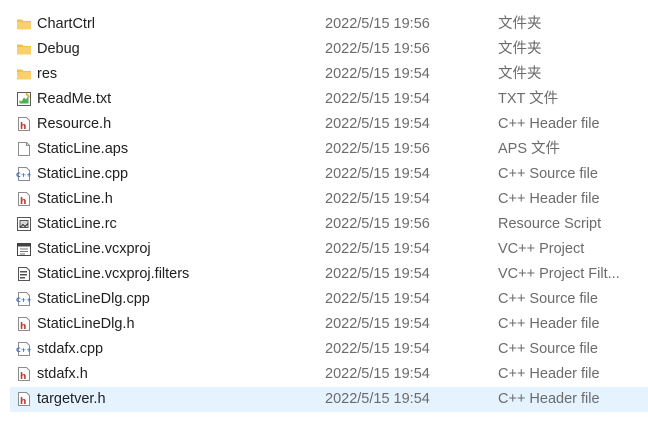 This screenshot has height=427, width=648. Describe the element at coordinates (24, 224) in the screenshot. I see `resource-script-icon` at that location.